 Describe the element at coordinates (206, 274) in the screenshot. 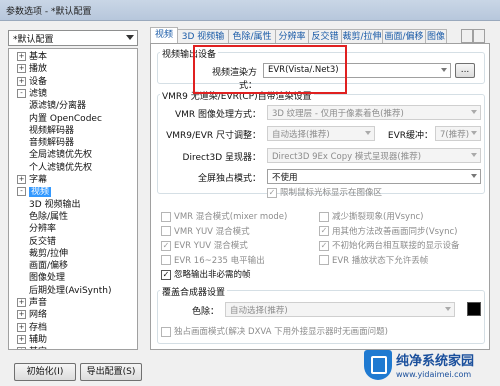

I see `option-checkbox: ✓ 忽略输出非必需的帧` at that location.